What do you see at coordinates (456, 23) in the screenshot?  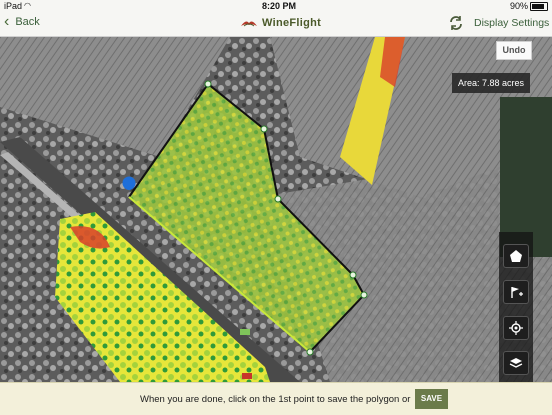 I see `refresh-icon` at bounding box center [456, 23].